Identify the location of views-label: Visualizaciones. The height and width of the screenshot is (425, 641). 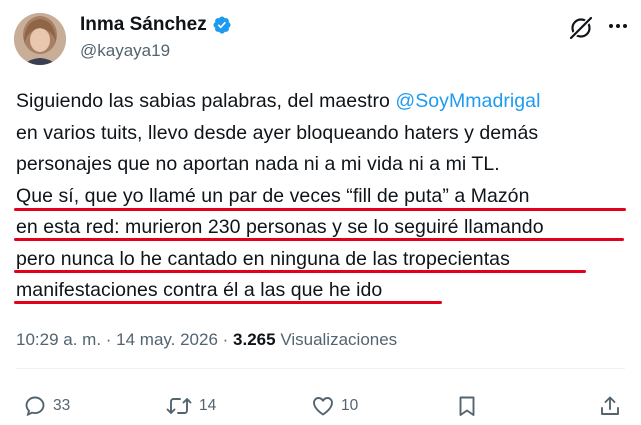
(336, 339).